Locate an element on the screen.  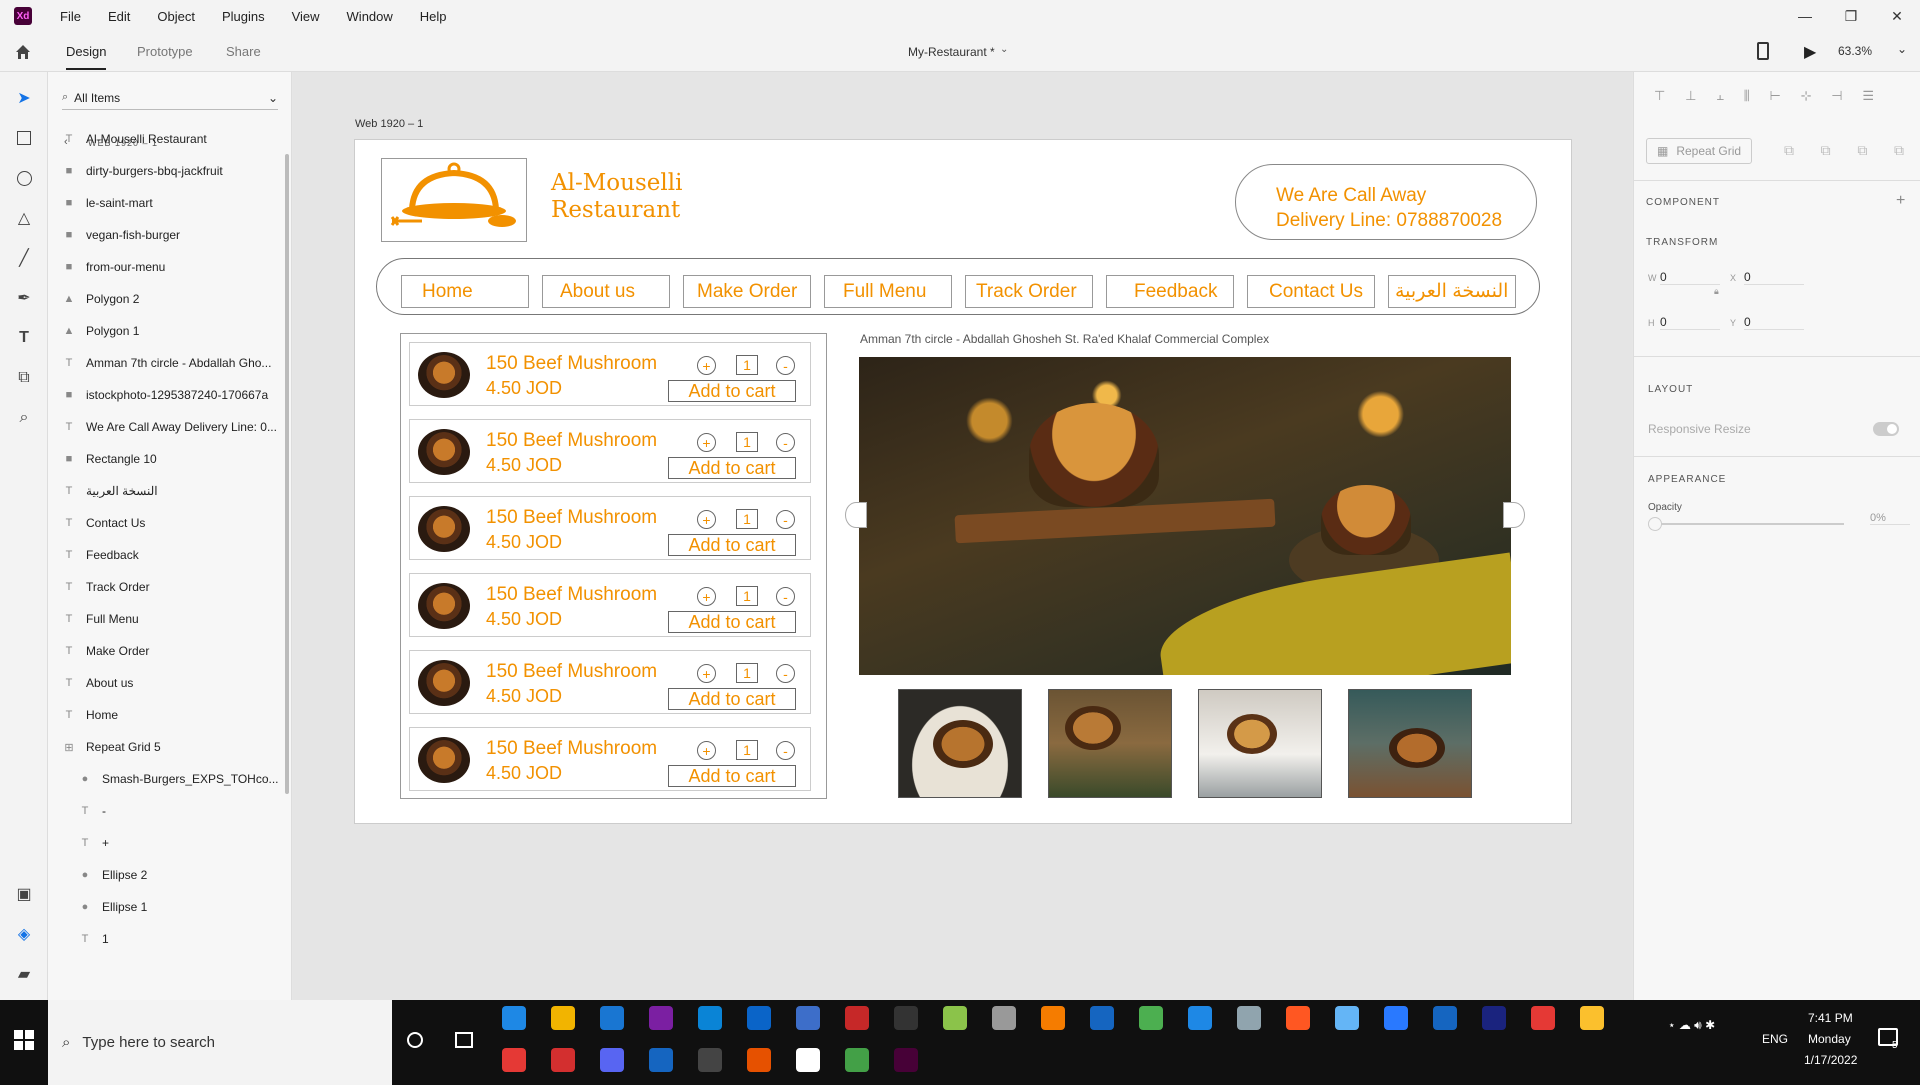
thumb-le-saint-mart is located at coordinates (1110, 743).